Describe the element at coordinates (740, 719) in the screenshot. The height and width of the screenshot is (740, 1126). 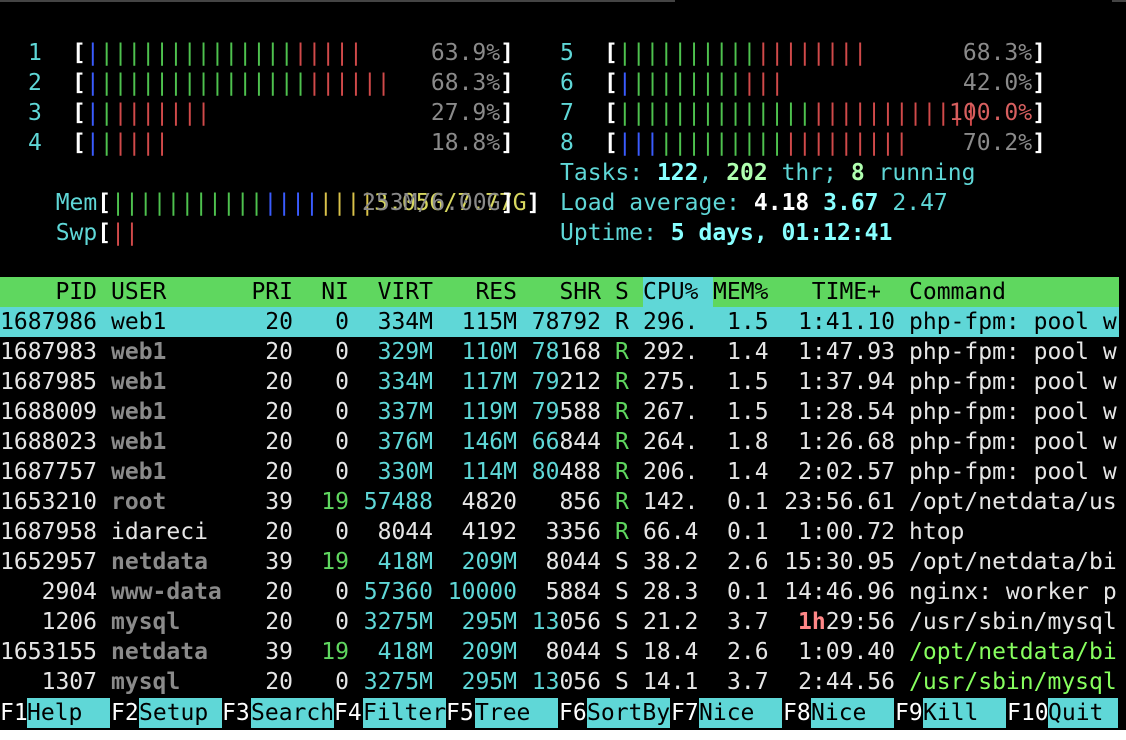
I see `fkey-nice-button: Nice -` at that location.